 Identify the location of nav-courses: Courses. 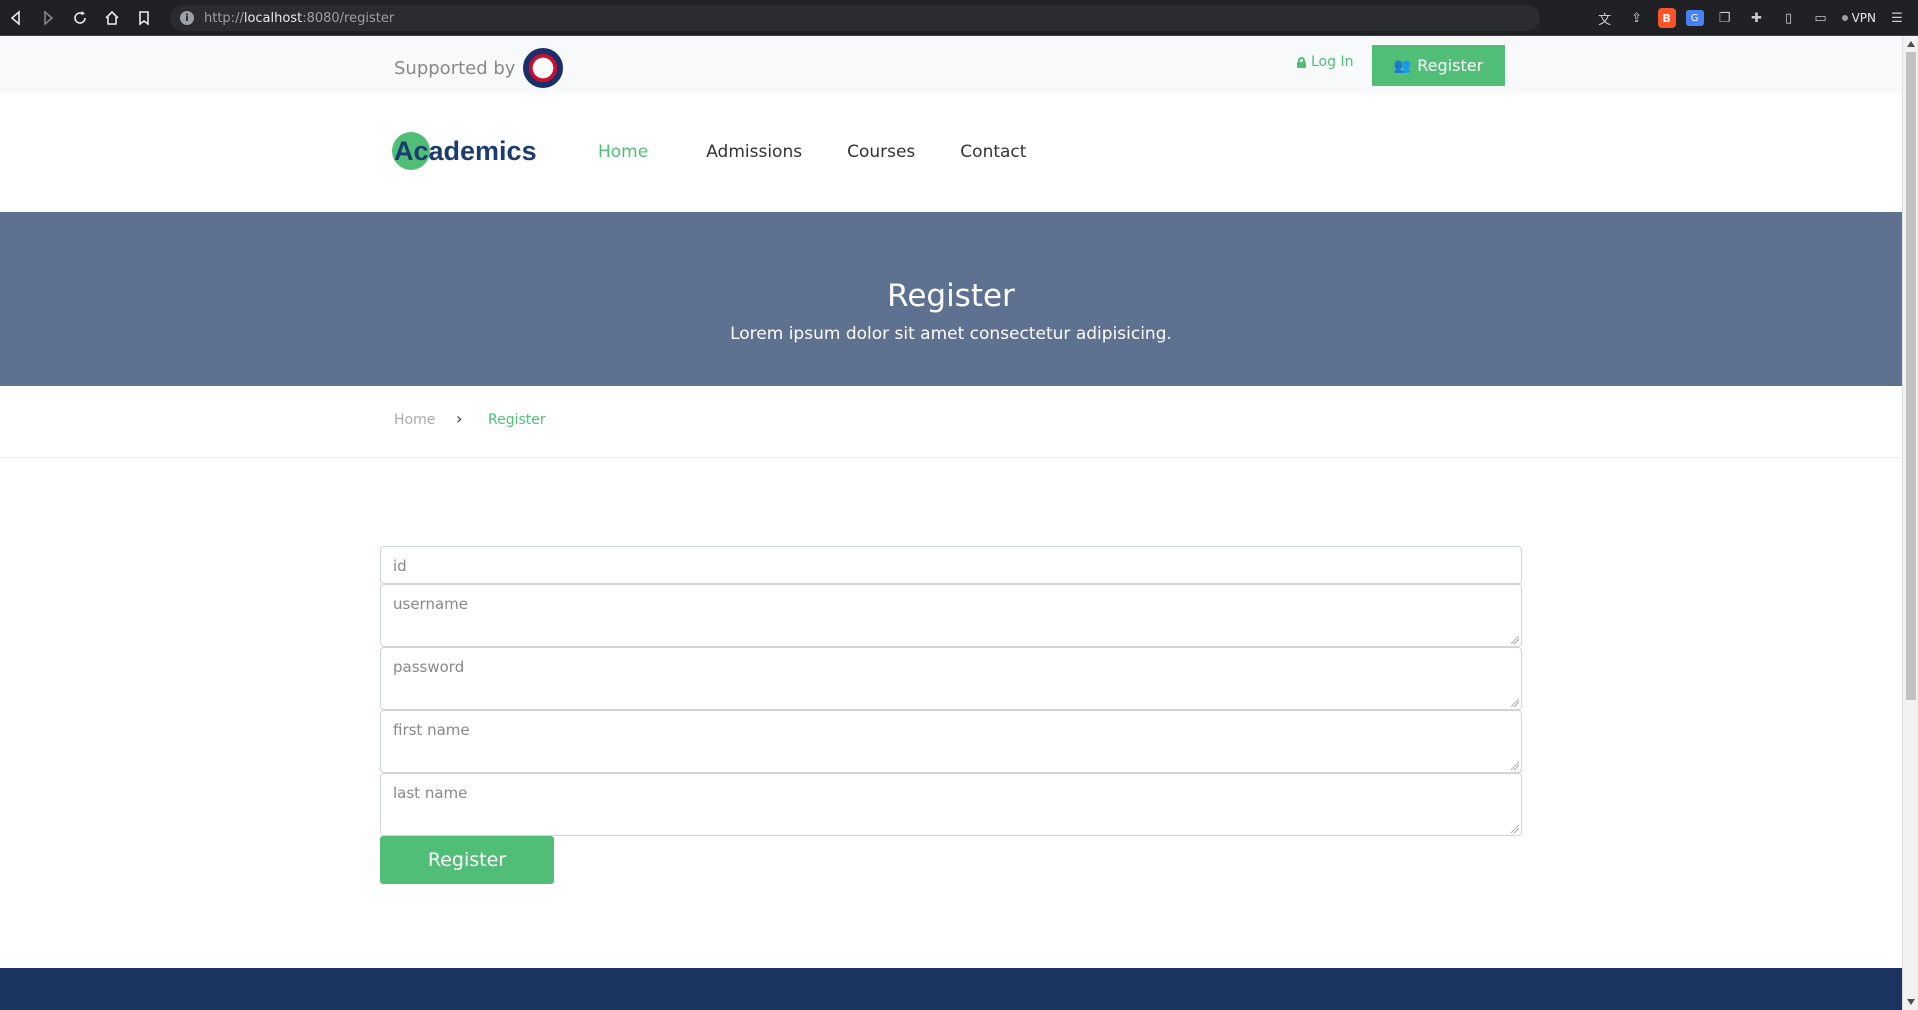
(881, 152).